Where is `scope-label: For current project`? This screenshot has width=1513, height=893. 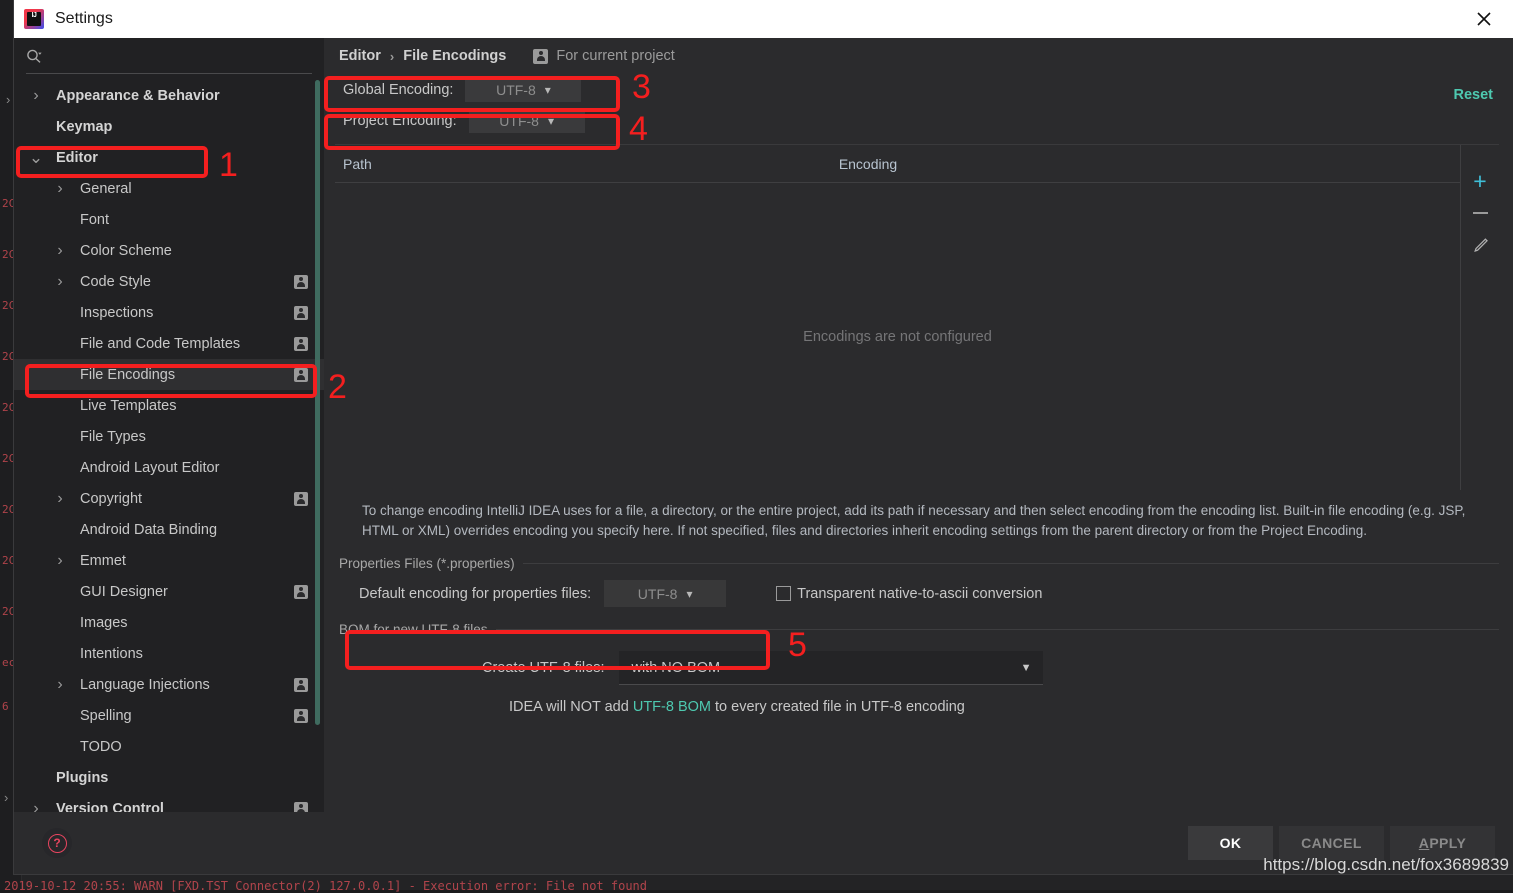 scope-label: For current project is located at coordinates (615, 56).